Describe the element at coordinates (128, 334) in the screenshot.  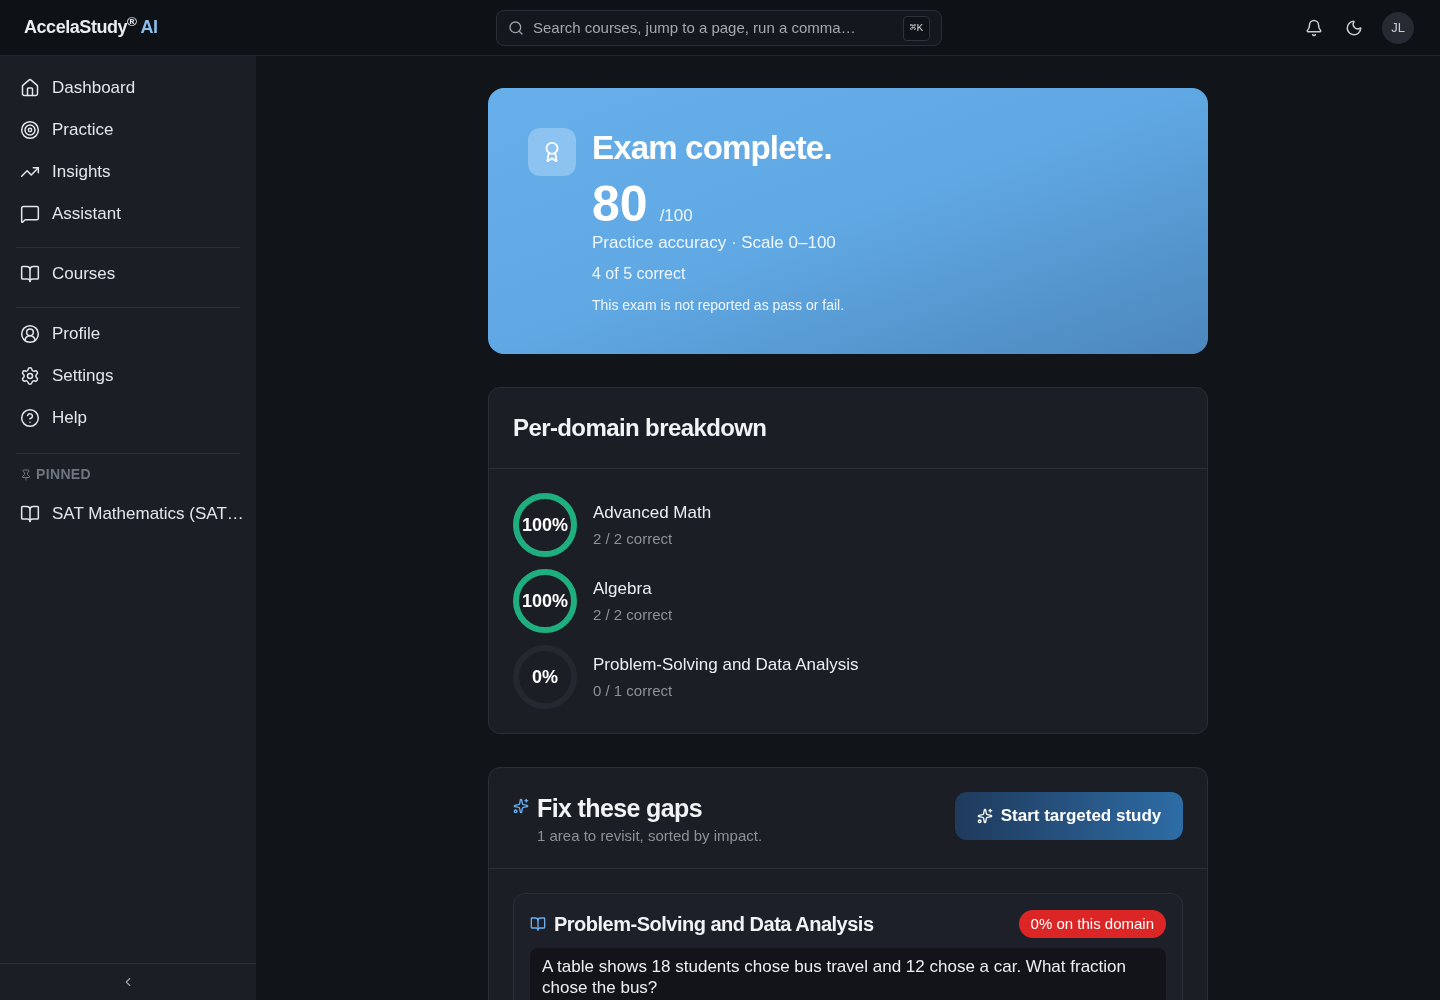
I see `nav-item: Profile` at that location.